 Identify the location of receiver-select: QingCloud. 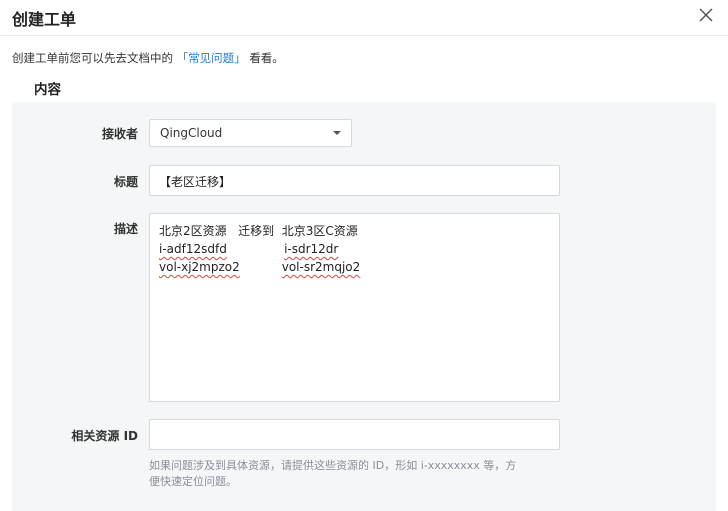
(250, 133).